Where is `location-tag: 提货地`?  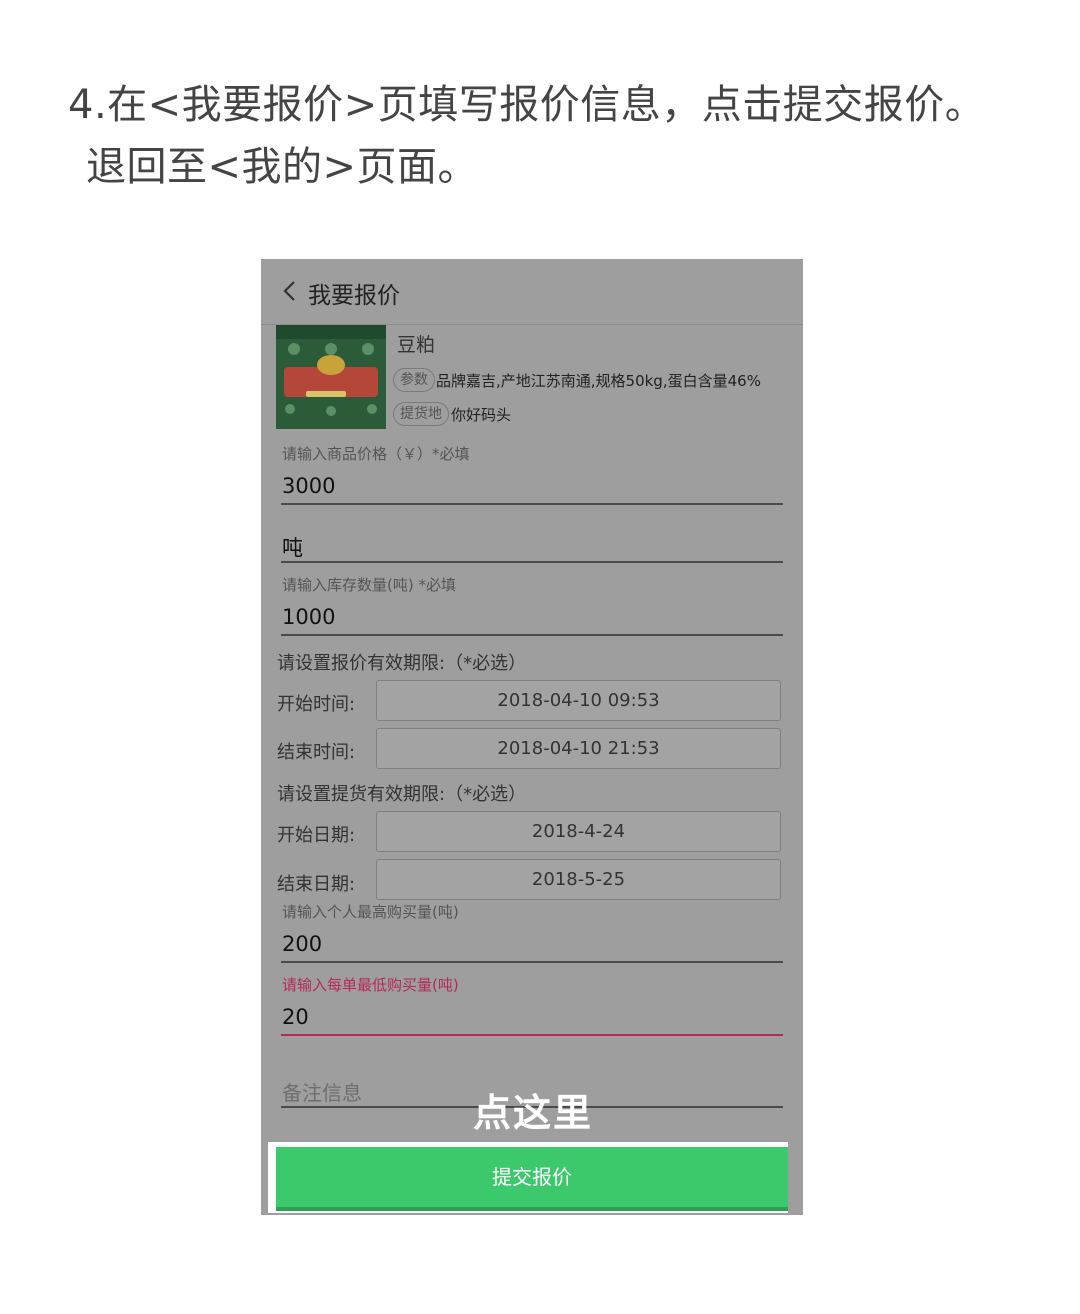
location-tag: 提货地 is located at coordinates (421, 414).